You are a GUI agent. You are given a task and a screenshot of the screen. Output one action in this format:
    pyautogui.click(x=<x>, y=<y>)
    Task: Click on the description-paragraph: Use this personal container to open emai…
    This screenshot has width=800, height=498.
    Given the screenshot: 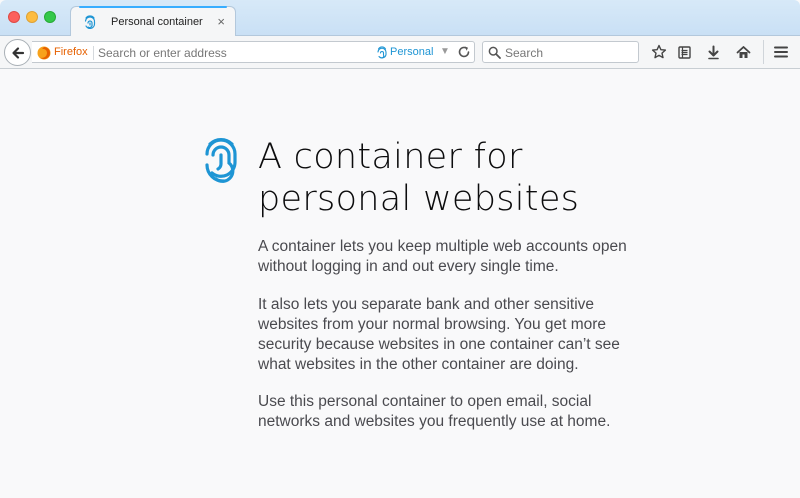 What is the action you would take?
    pyautogui.click(x=434, y=411)
    